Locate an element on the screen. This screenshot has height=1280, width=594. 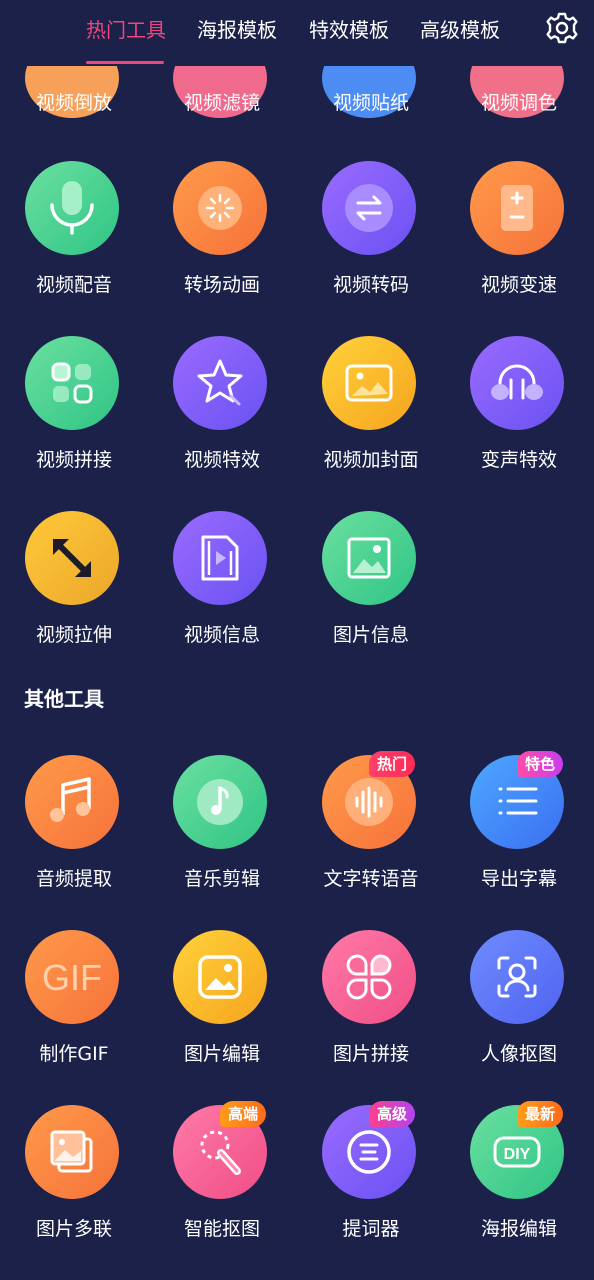
gear-icon is located at coordinates (562, 28).